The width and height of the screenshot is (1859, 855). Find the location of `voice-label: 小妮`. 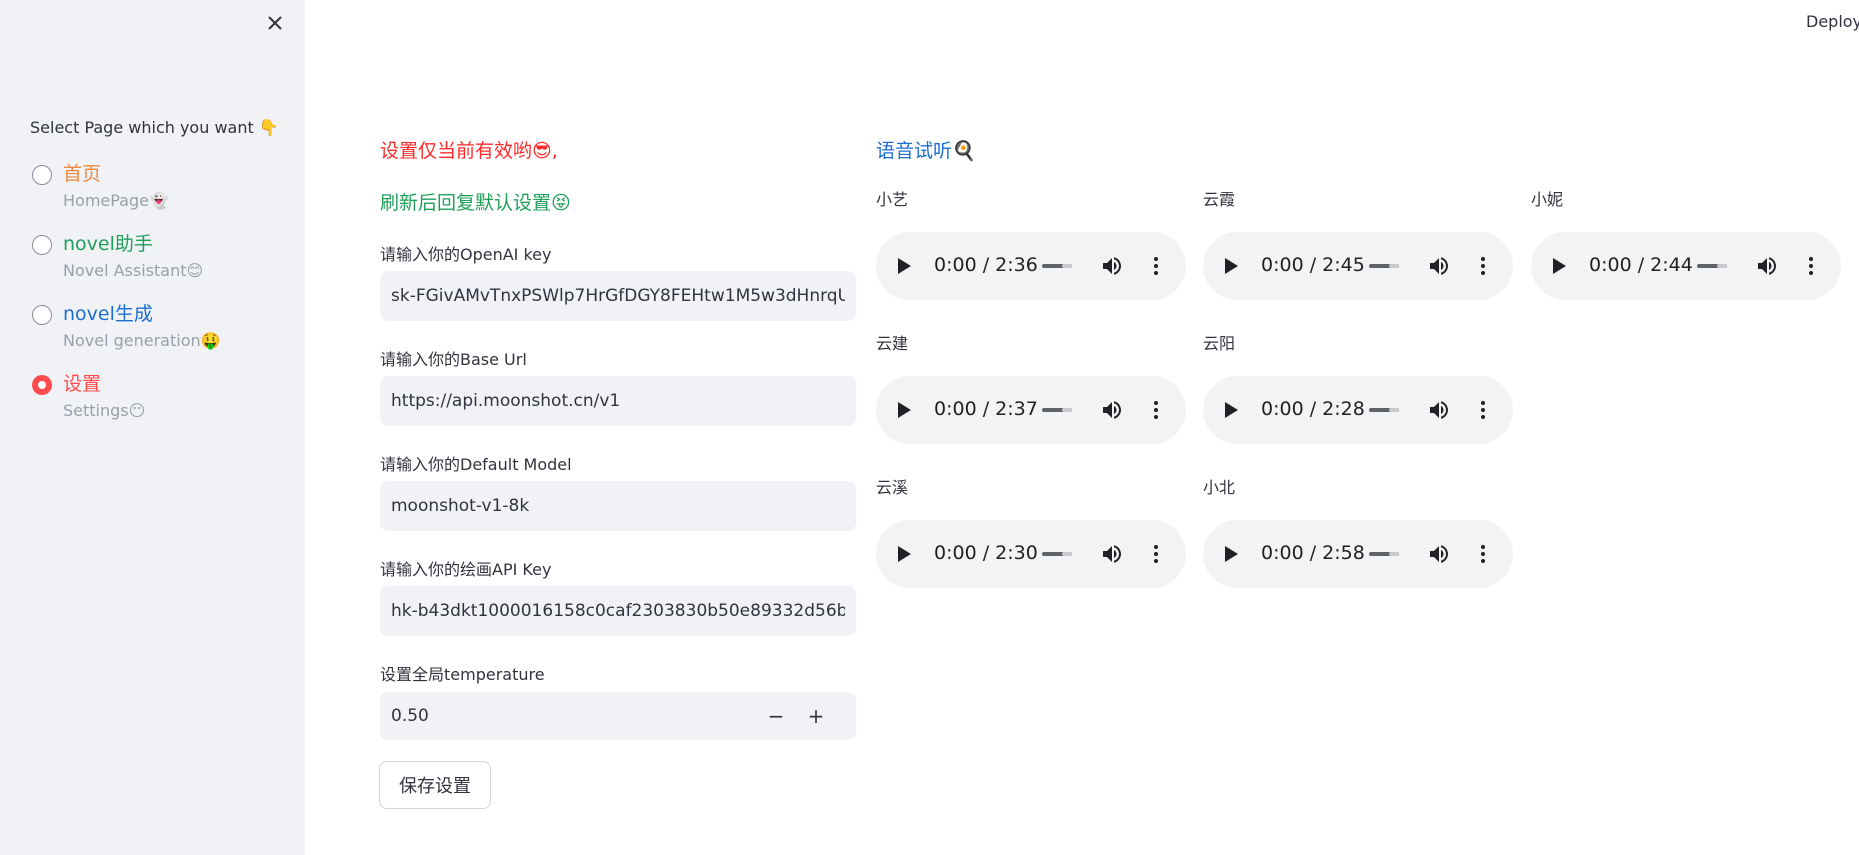

voice-label: 小妮 is located at coordinates (1547, 199).